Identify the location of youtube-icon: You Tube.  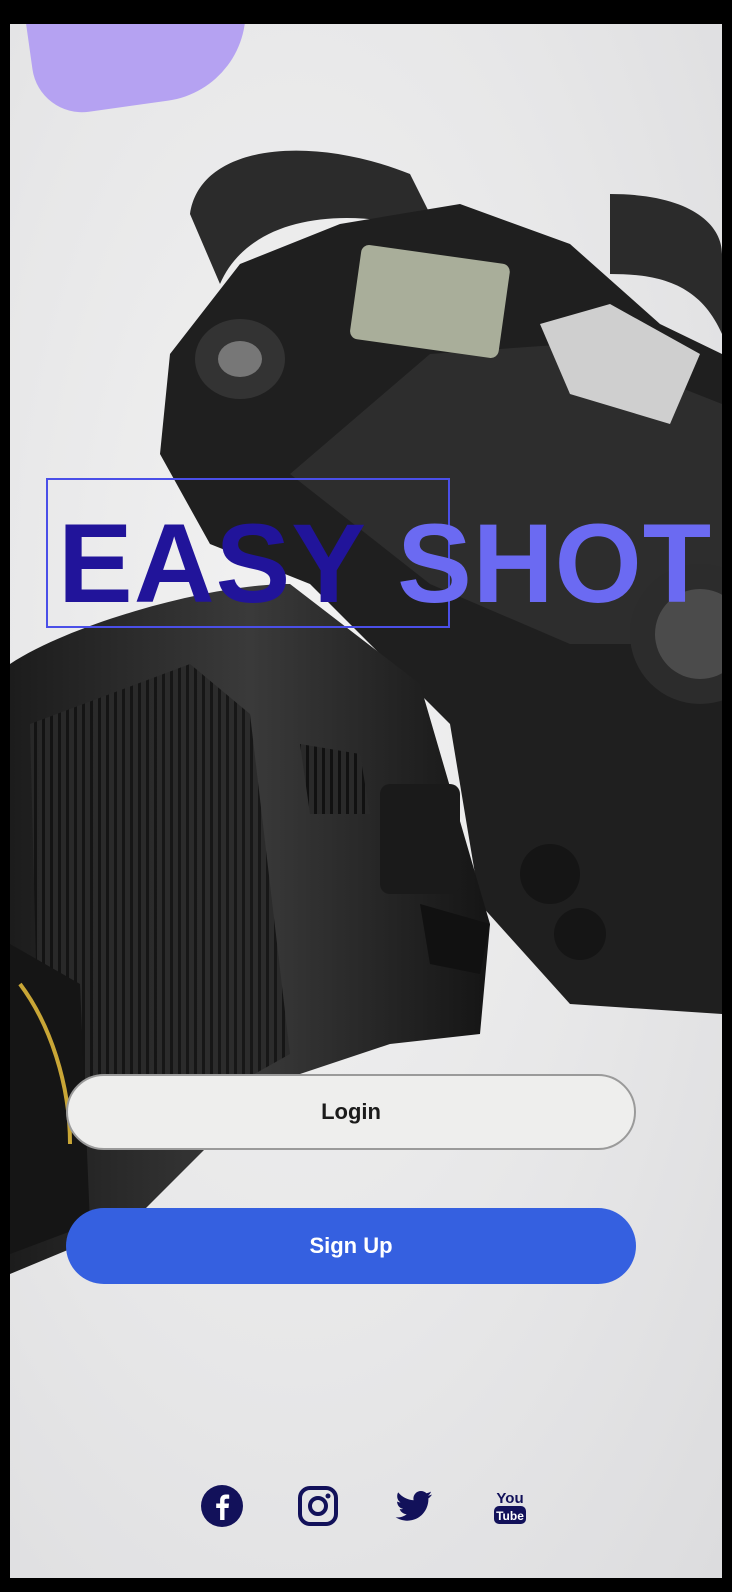
(510, 1506).